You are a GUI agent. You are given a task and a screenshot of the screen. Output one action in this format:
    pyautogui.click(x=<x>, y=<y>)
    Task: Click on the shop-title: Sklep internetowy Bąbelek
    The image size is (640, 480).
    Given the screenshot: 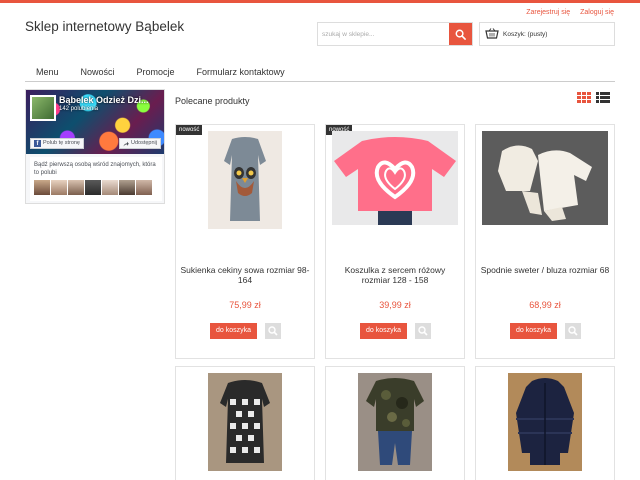 What is the action you would take?
    pyautogui.click(x=104, y=26)
    